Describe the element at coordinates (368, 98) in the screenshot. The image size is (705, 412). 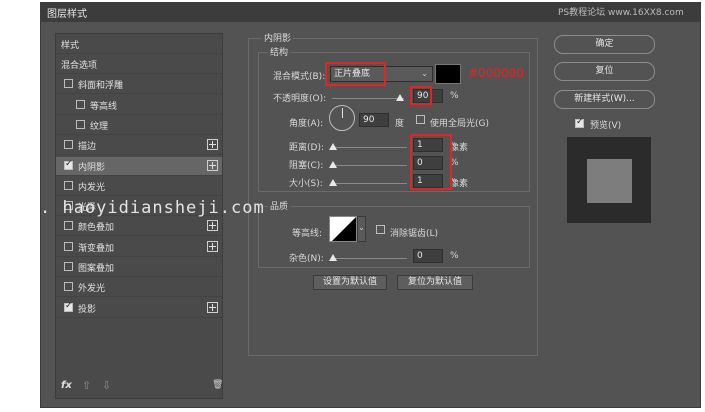
I see `opacity-slider-track` at that location.